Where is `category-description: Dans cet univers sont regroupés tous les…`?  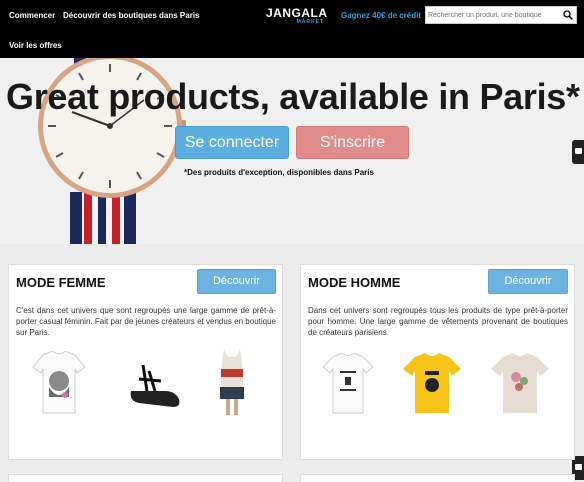
category-description: Dans cet univers sont regroupés tous les… is located at coordinates (438, 321).